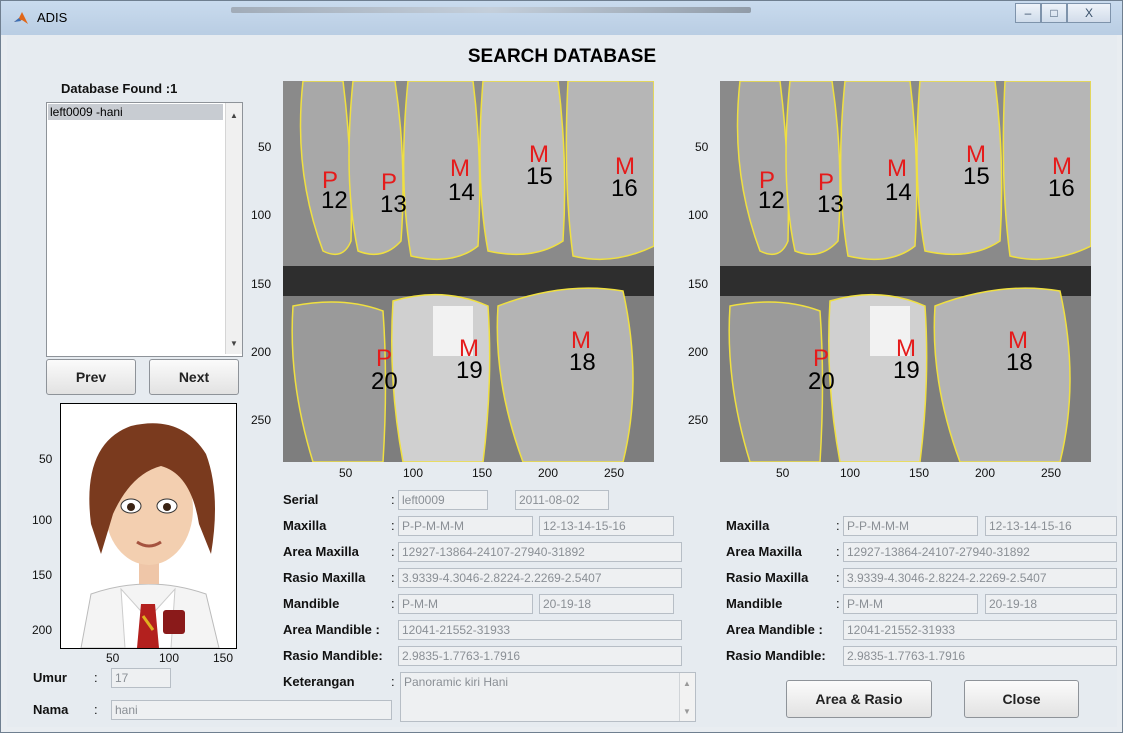 The width and height of the screenshot is (1123, 733). I want to click on student-avatar-image, so click(148, 526).